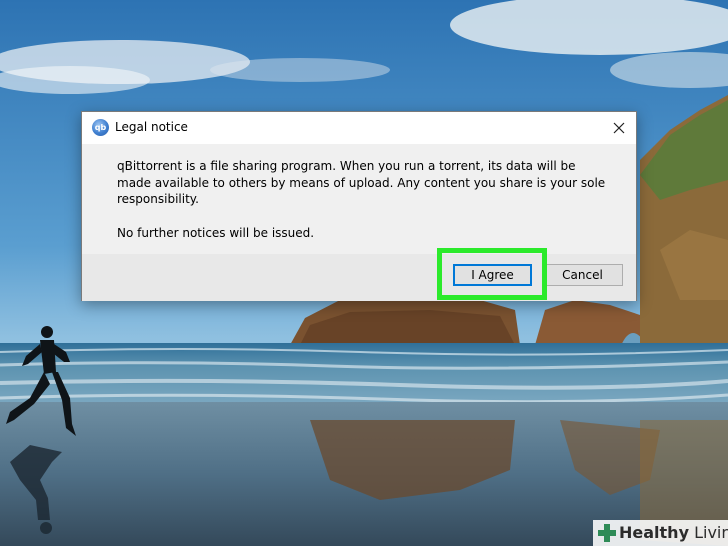  I want to click on watermark-text: Healthy Living, so click(673, 533).